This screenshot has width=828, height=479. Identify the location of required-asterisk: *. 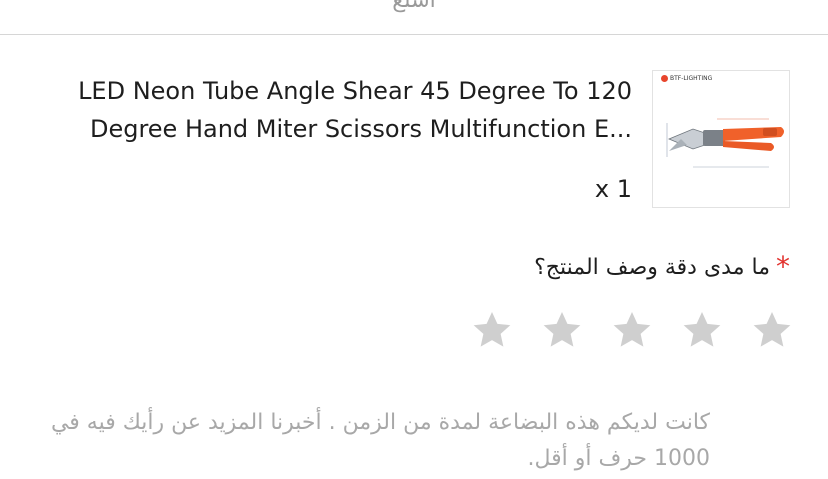
(783, 266).